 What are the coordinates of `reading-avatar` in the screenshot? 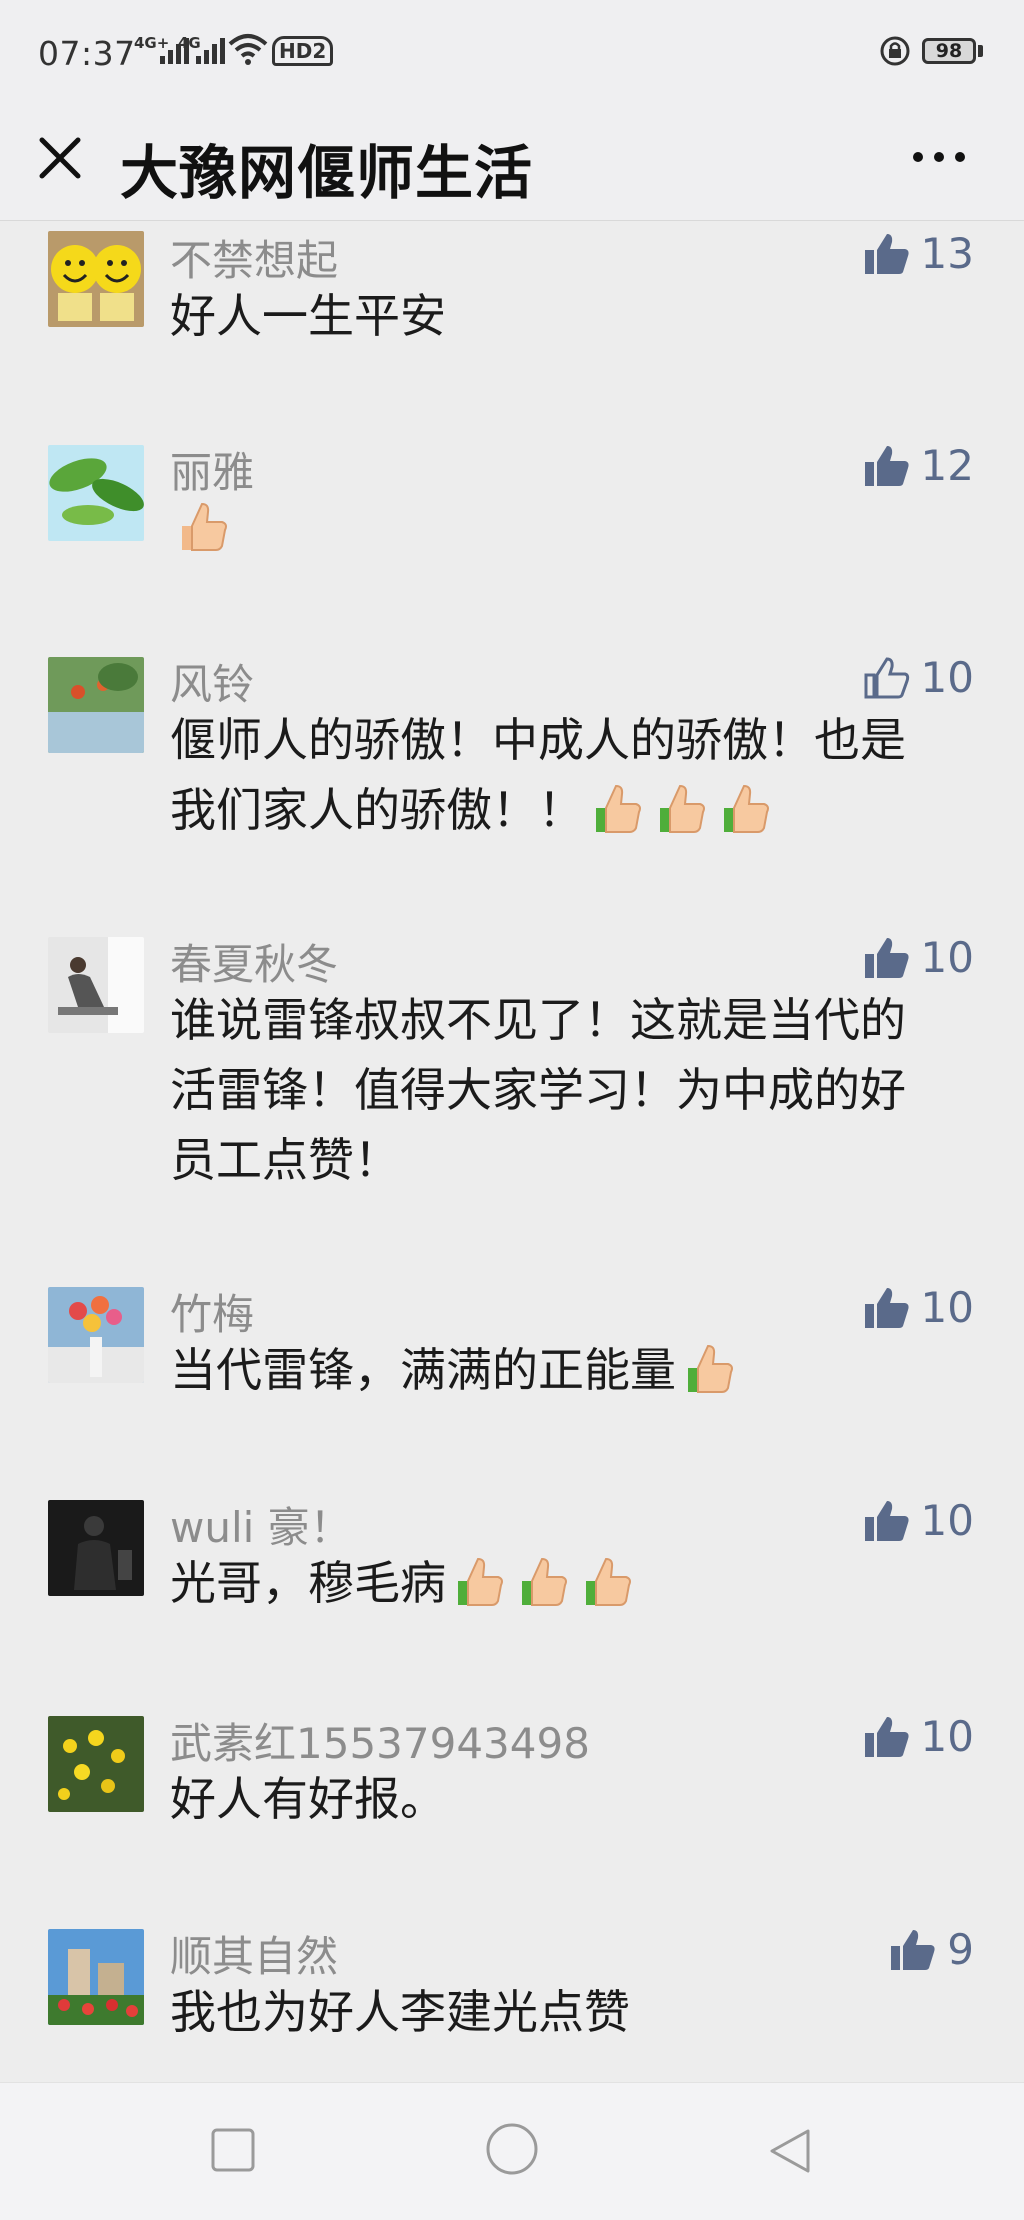 It's located at (96, 985).